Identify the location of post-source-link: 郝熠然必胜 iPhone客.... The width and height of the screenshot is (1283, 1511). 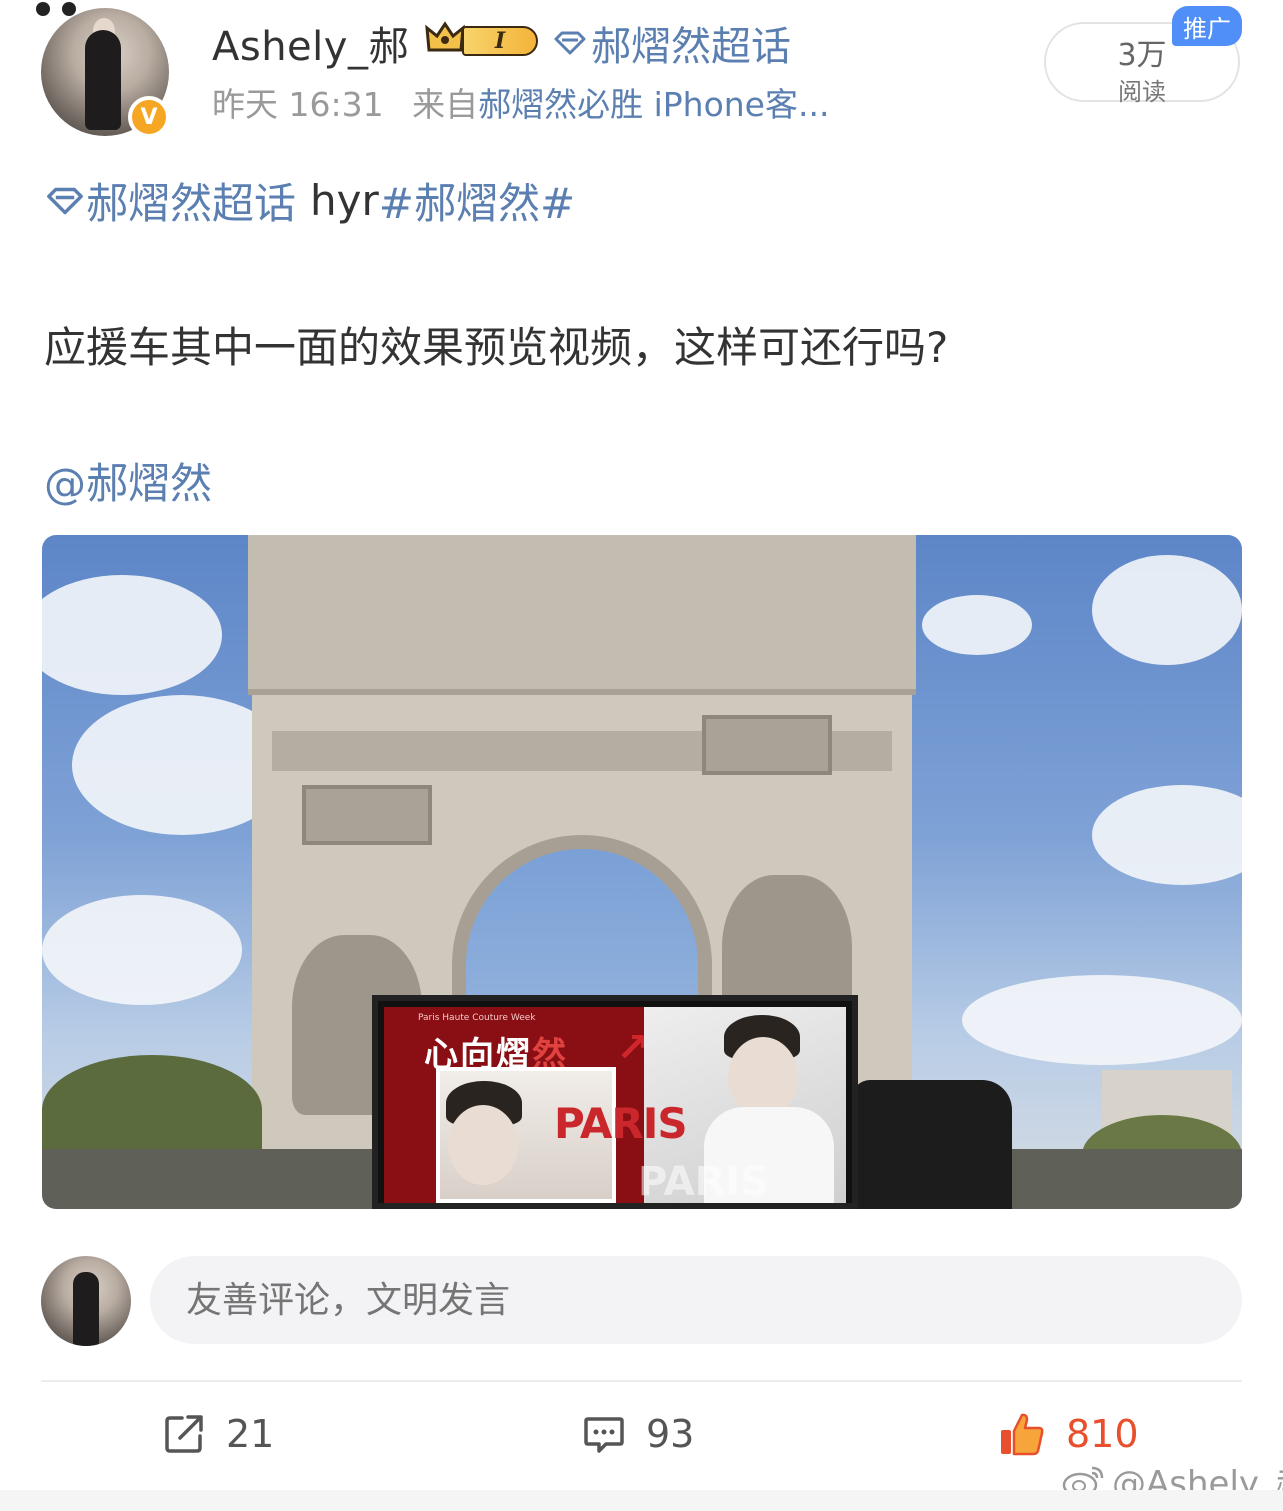
(653, 104).